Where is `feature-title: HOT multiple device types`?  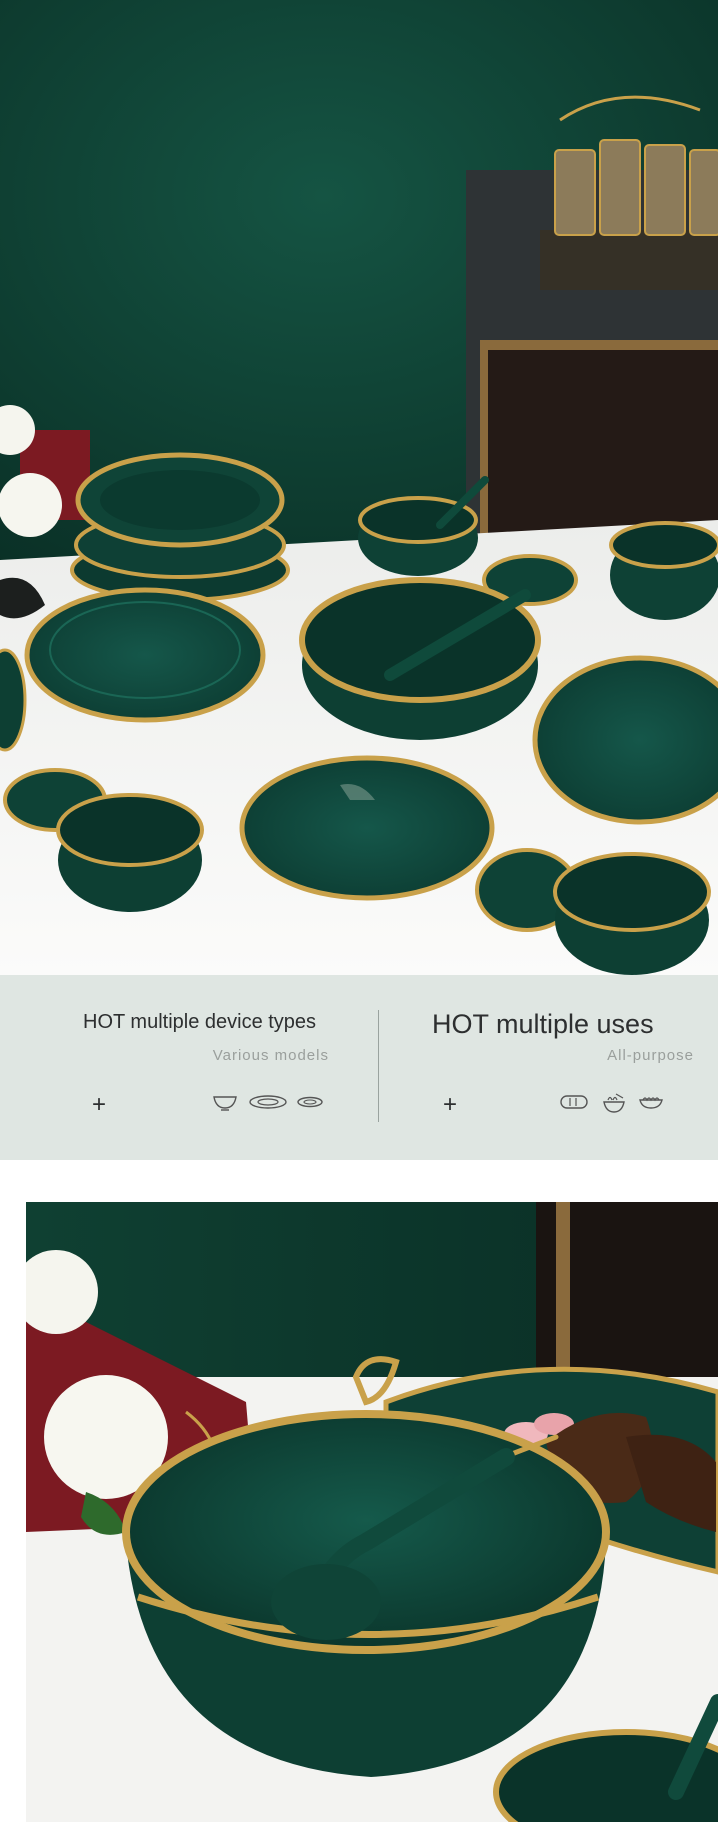
feature-title: HOT multiple device types is located at coordinates (200, 1022).